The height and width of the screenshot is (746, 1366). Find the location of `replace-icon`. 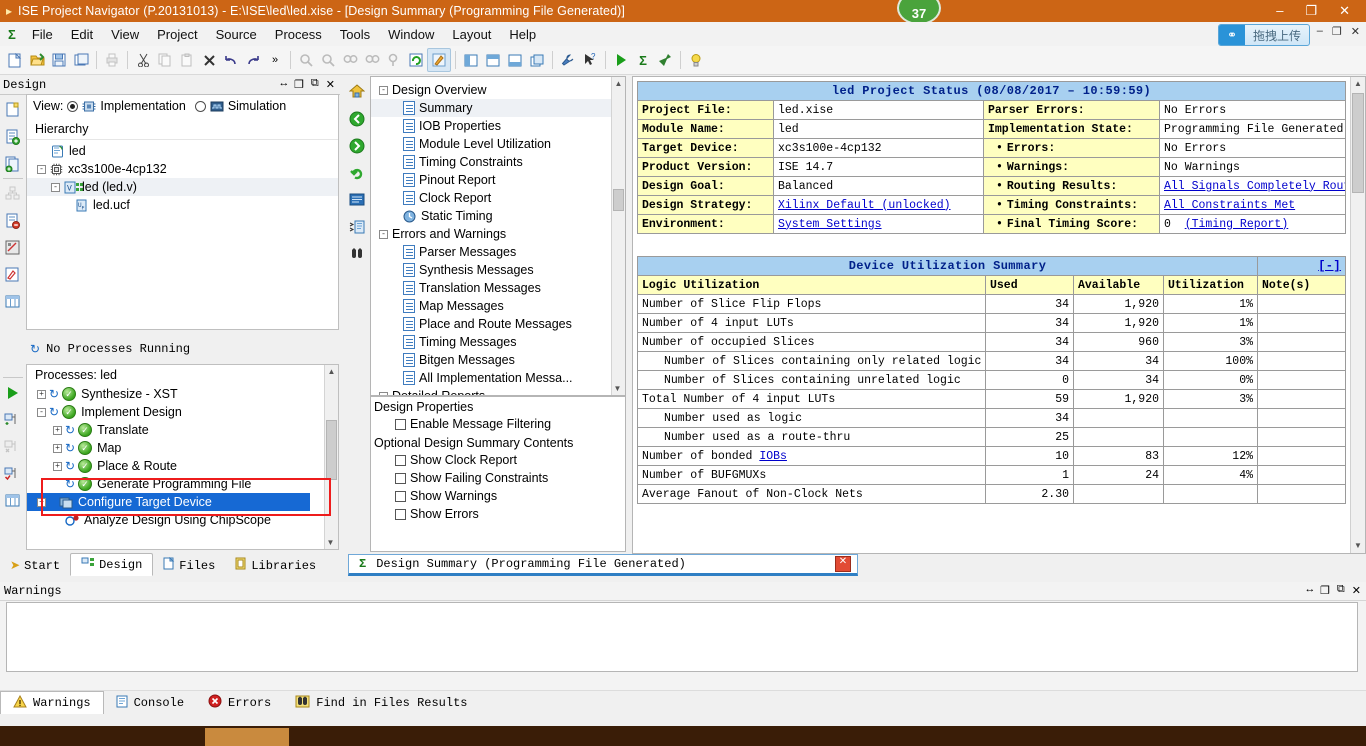

replace-icon is located at coordinates (372, 60).